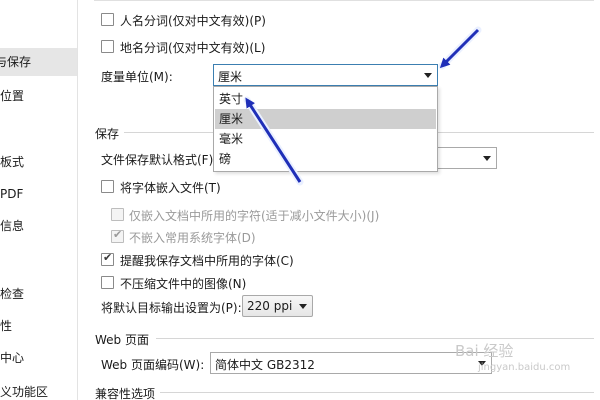  What do you see at coordinates (273, 141) in the screenshot?
I see `arrow-to-inch-icon` at bounding box center [273, 141].